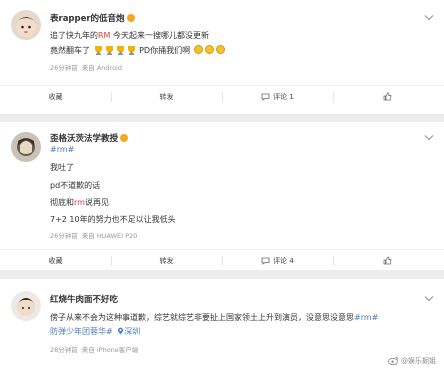  I want to click on text-segment: 彻底和, so click(62, 202).